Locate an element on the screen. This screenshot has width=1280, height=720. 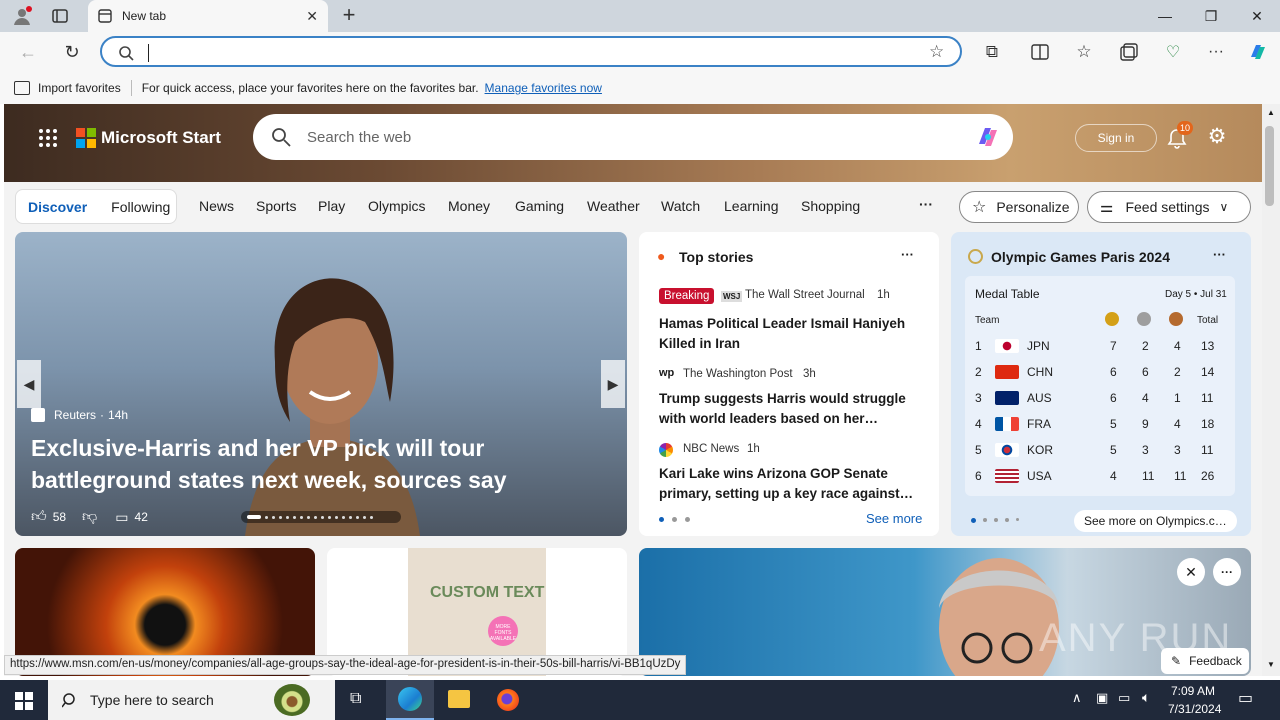
nav-news: News is located at coordinates (216, 206).